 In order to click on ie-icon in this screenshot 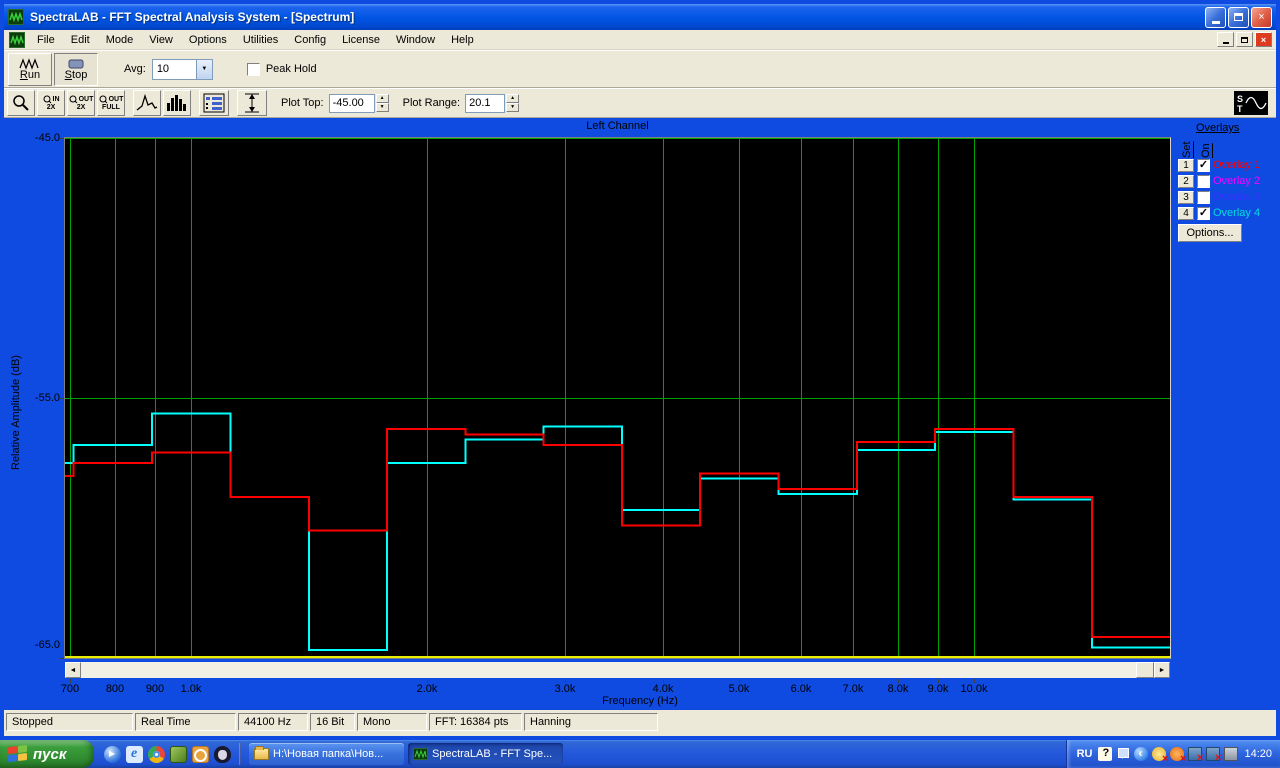, I will do `click(134, 754)`.